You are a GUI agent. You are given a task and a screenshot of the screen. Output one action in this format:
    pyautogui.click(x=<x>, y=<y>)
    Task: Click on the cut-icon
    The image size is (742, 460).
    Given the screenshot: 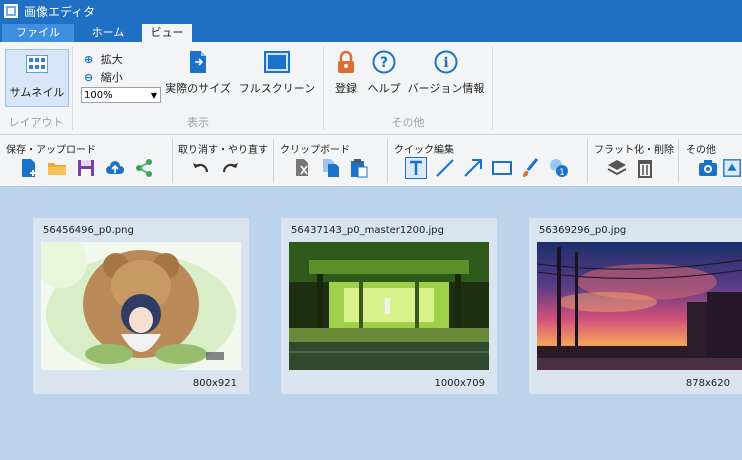 What is the action you would take?
    pyautogui.click(x=303, y=168)
    